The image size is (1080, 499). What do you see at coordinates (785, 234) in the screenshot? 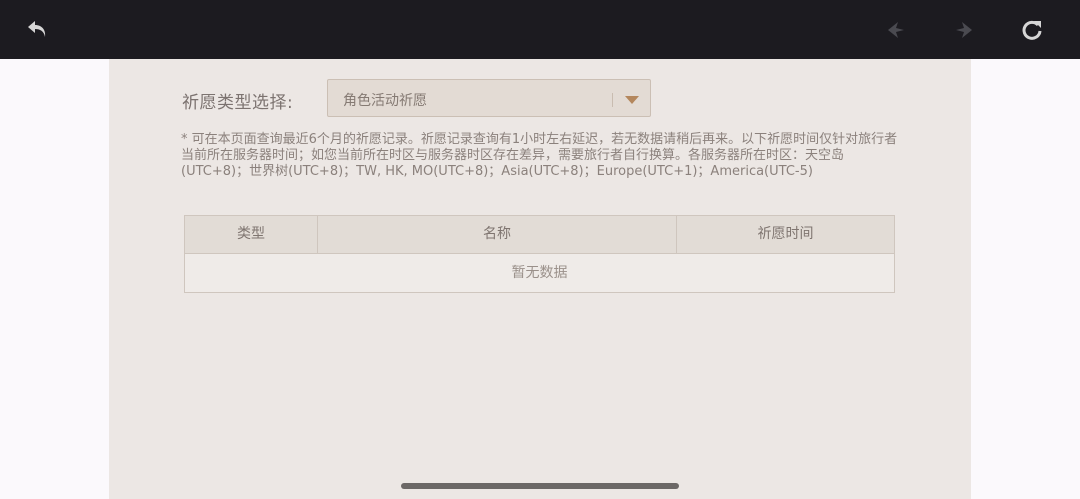
I see `column-header-time: 祈愿时间` at bounding box center [785, 234].